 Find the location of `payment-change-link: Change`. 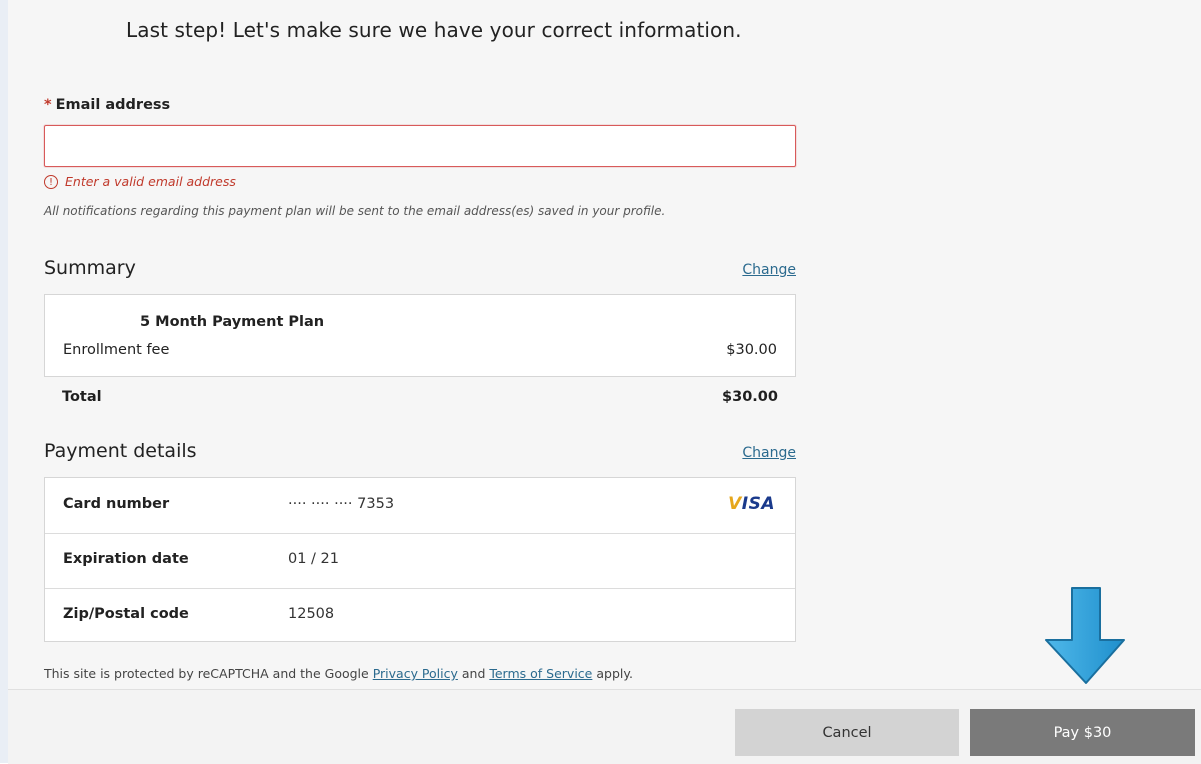

payment-change-link: Change is located at coordinates (769, 453).